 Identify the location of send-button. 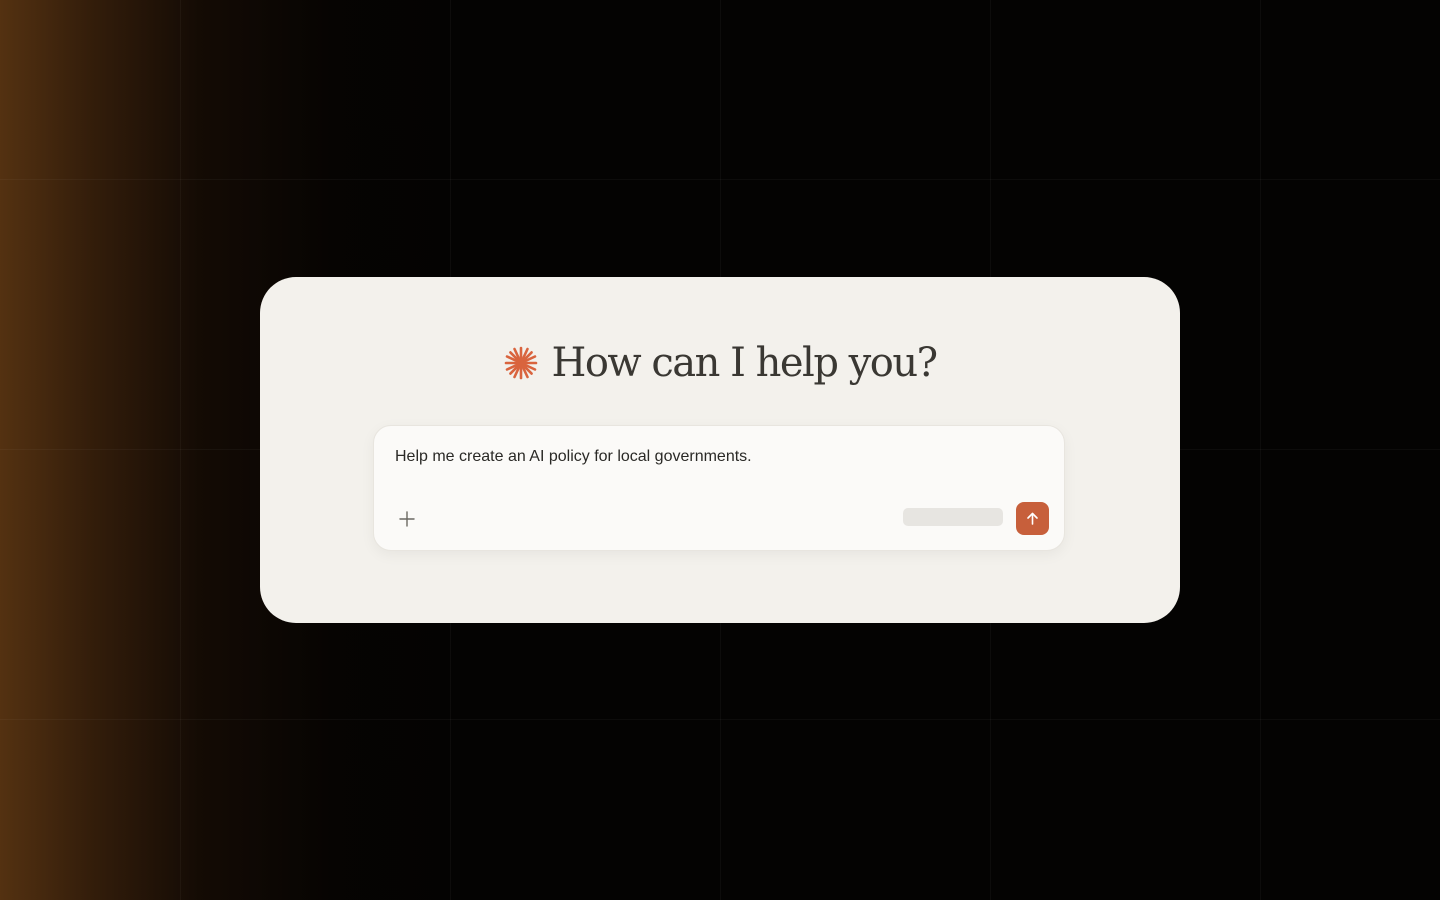
(1032, 518).